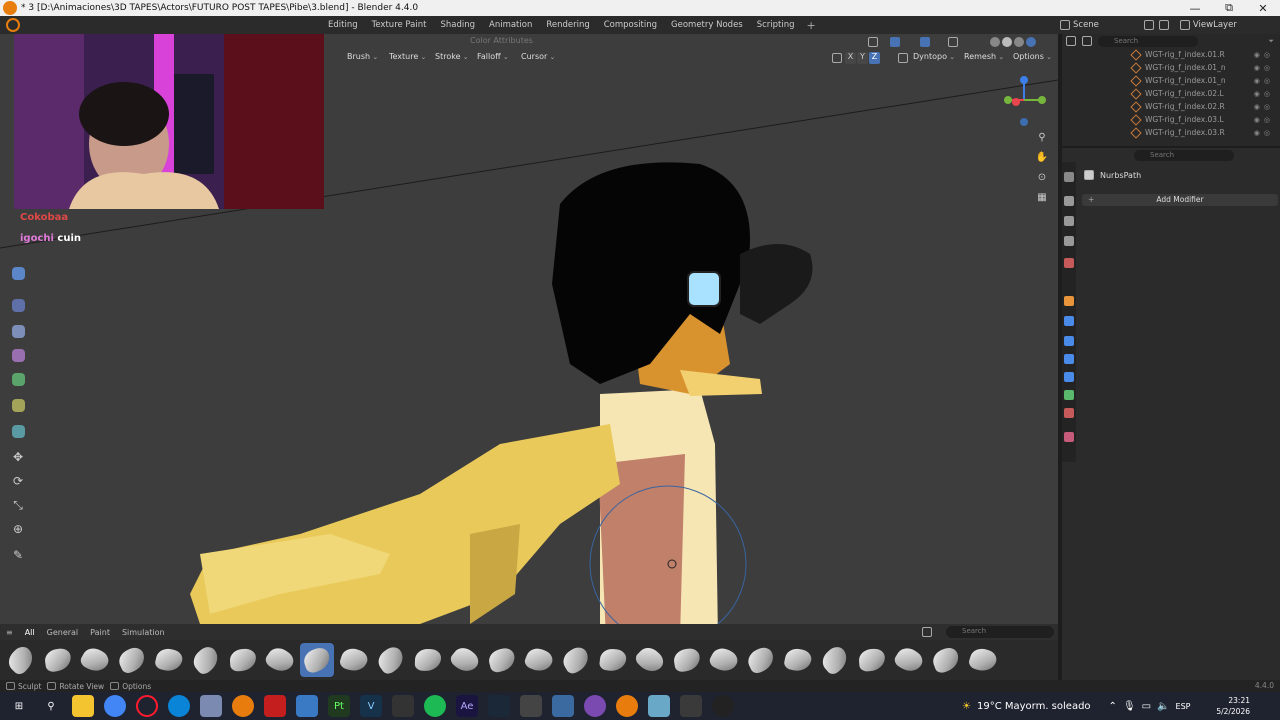 The height and width of the screenshot is (720, 1280). What do you see at coordinates (1069, 437) in the screenshot?
I see `texture-tab-icon` at bounding box center [1069, 437].